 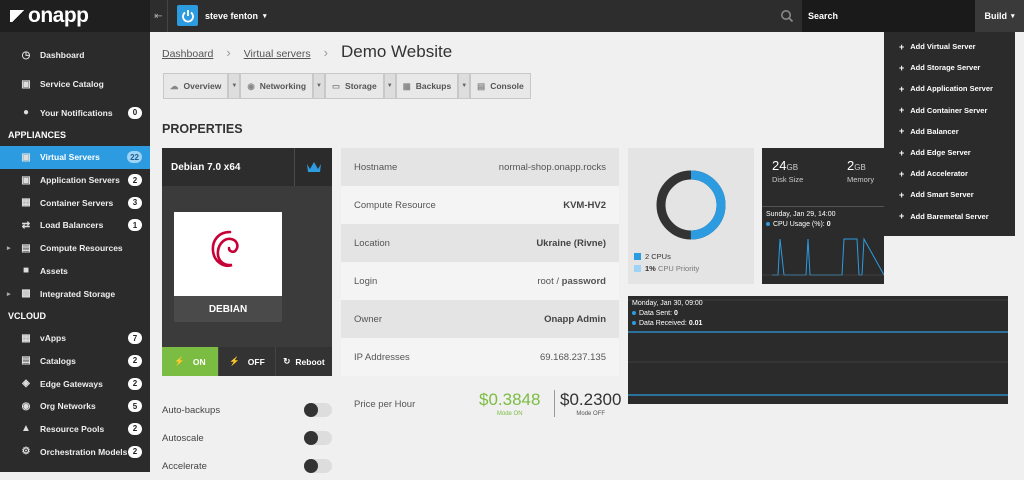 I want to click on auto-backups-toggle, so click(x=318, y=410).